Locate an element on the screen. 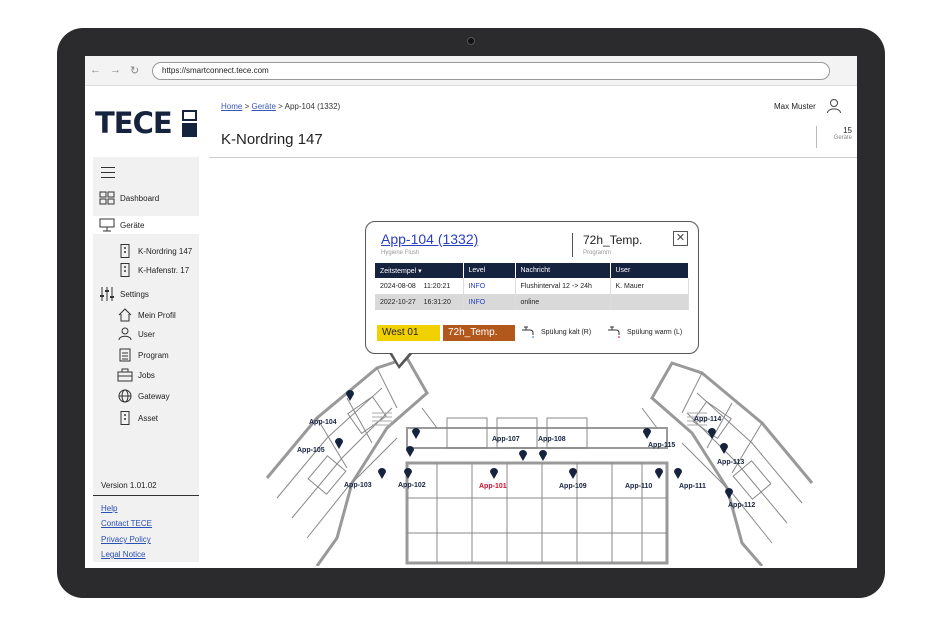  sidebar-item-label: Gateway is located at coordinates (154, 396).